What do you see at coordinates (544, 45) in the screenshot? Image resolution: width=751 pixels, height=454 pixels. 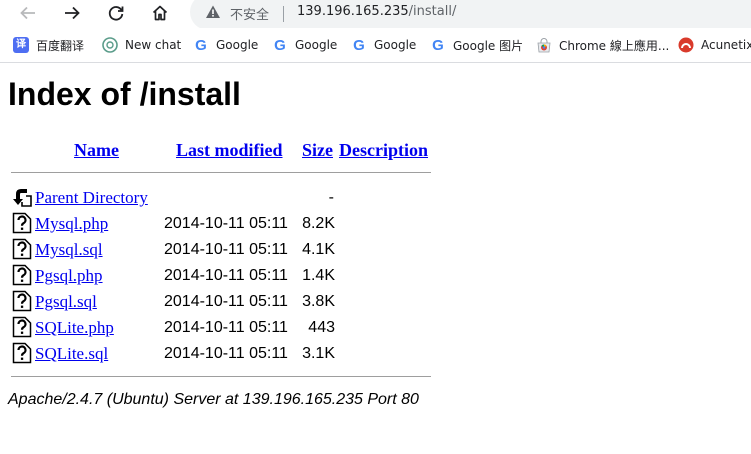 I see `chrome-web-store-icon` at bounding box center [544, 45].